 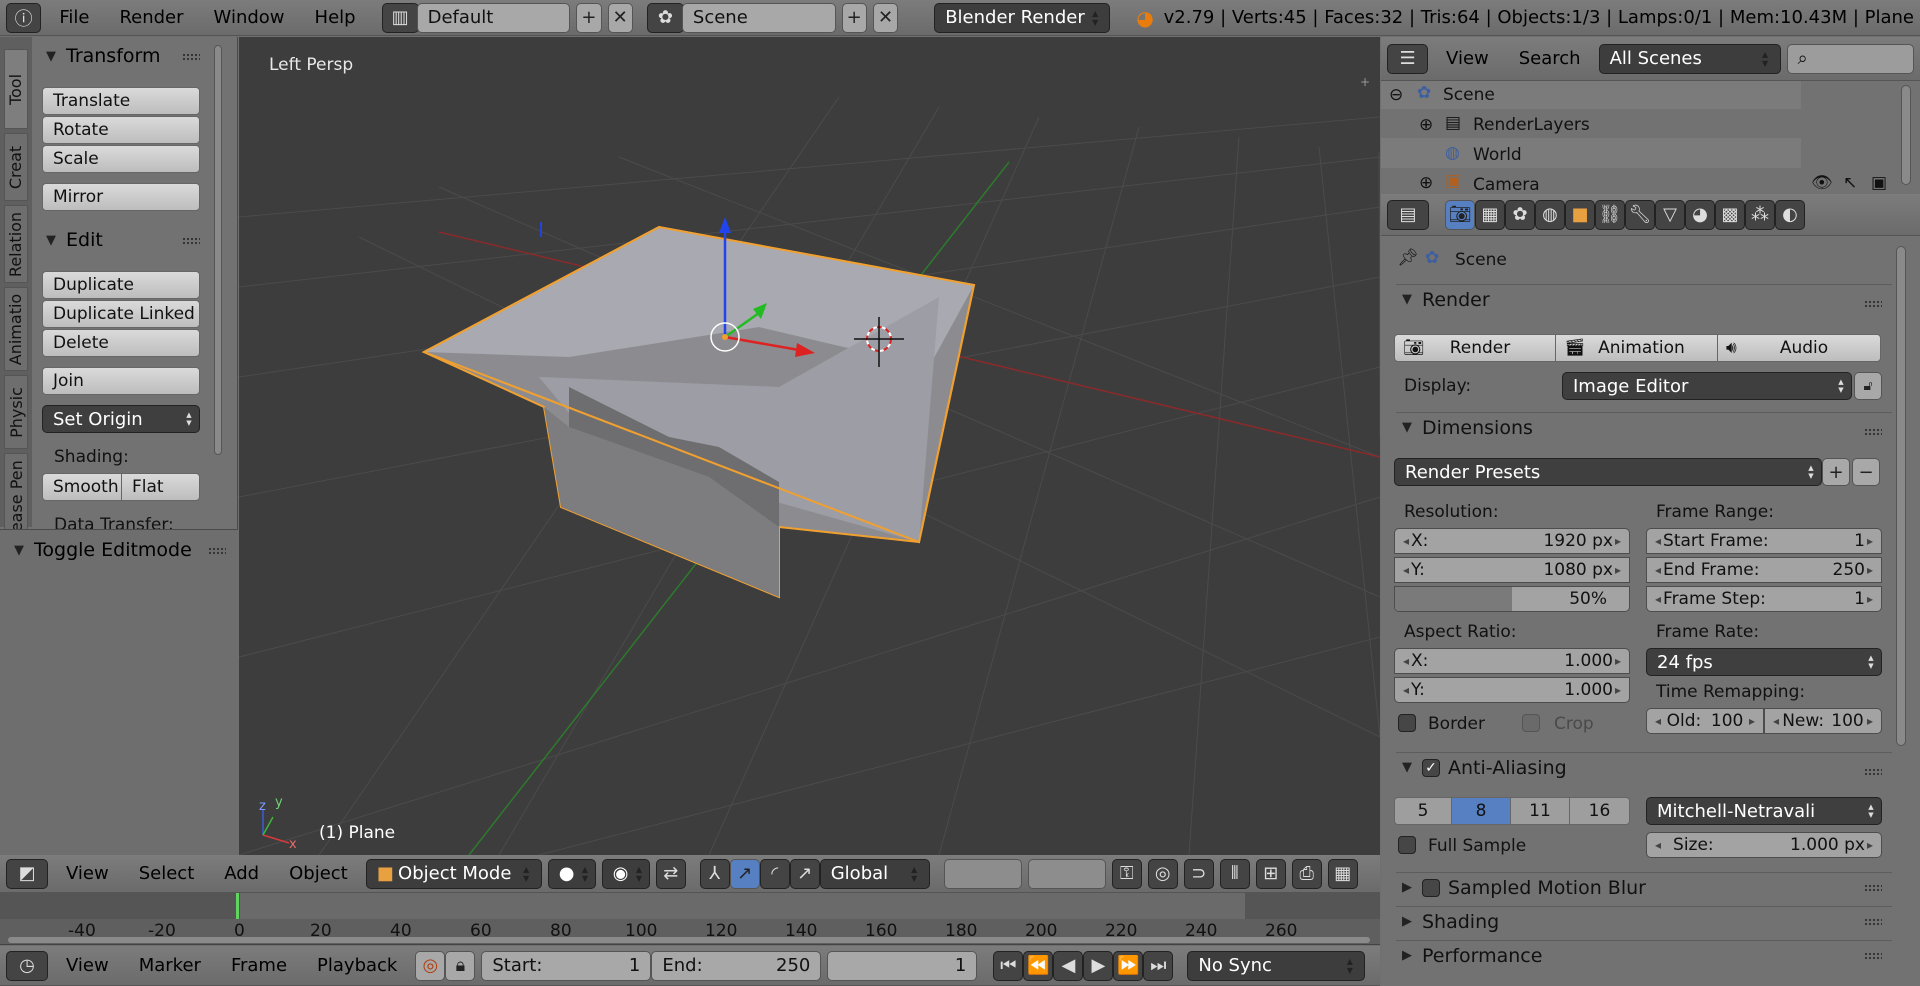 What do you see at coordinates (1128, 965) in the screenshot?
I see `jump-keyframe-forward-icon: ⏩` at bounding box center [1128, 965].